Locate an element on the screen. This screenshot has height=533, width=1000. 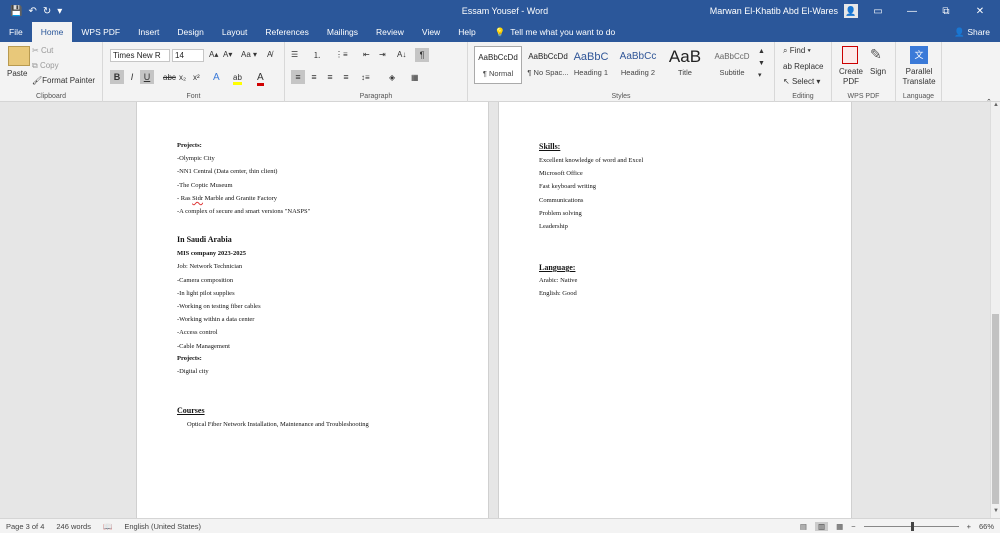
zoom-slider-knob is located at coordinates (913, 526).